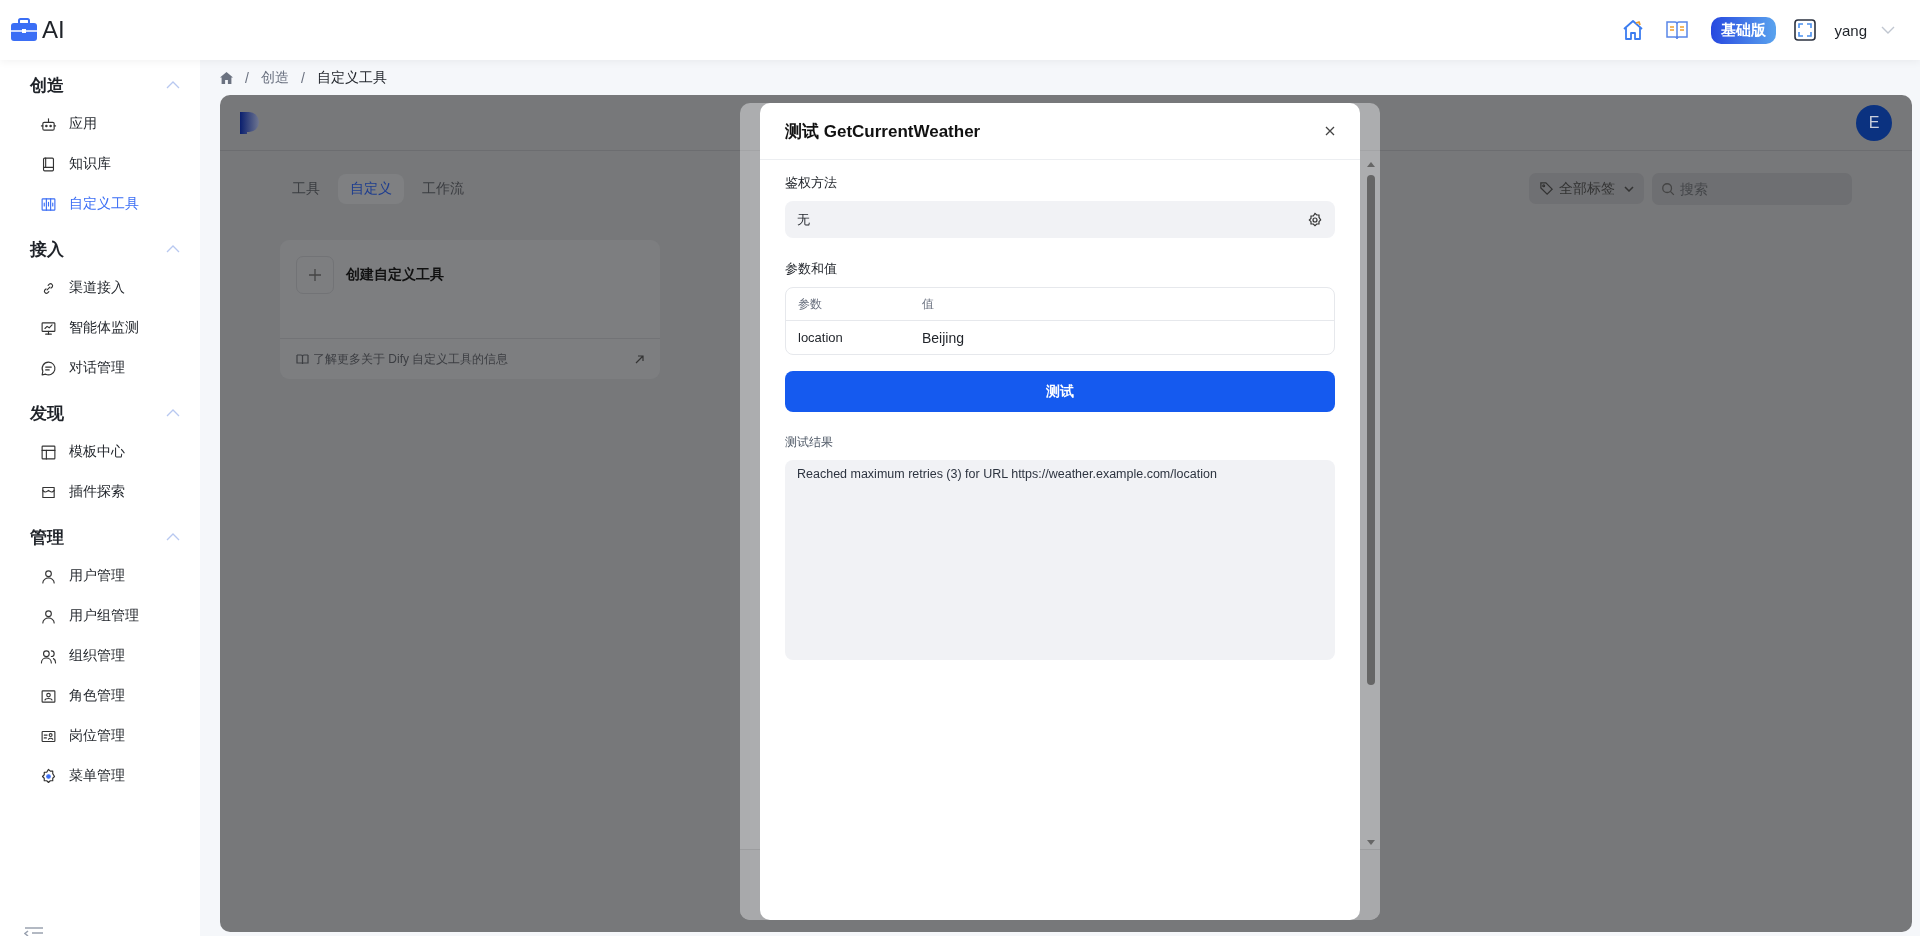 The width and height of the screenshot is (1920, 936). What do you see at coordinates (639, 359) in the screenshot?
I see `external-arrow-icon` at bounding box center [639, 359].